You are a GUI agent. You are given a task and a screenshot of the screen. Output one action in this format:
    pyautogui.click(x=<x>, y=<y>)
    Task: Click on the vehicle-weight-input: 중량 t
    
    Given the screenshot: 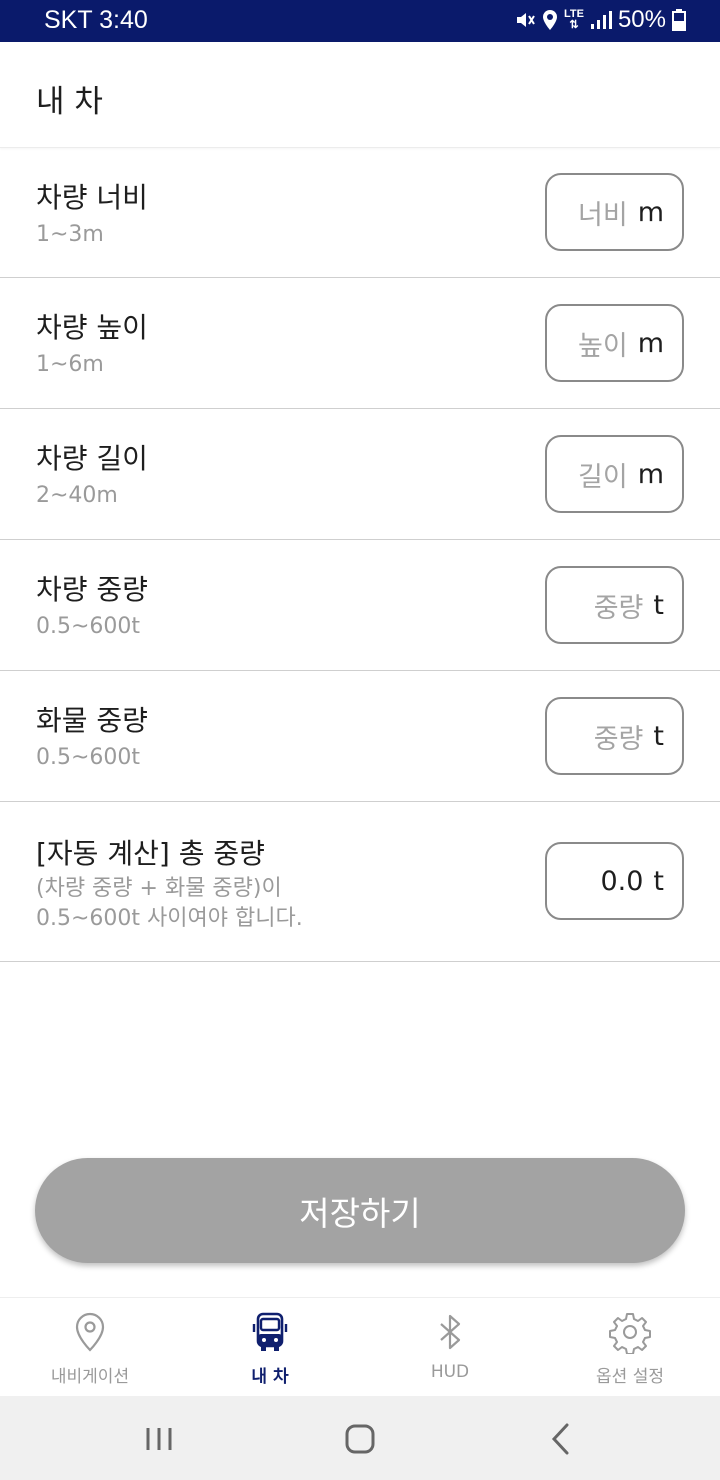 What is the action you would take?
    pyautogui.click(x=614, y=605)
    